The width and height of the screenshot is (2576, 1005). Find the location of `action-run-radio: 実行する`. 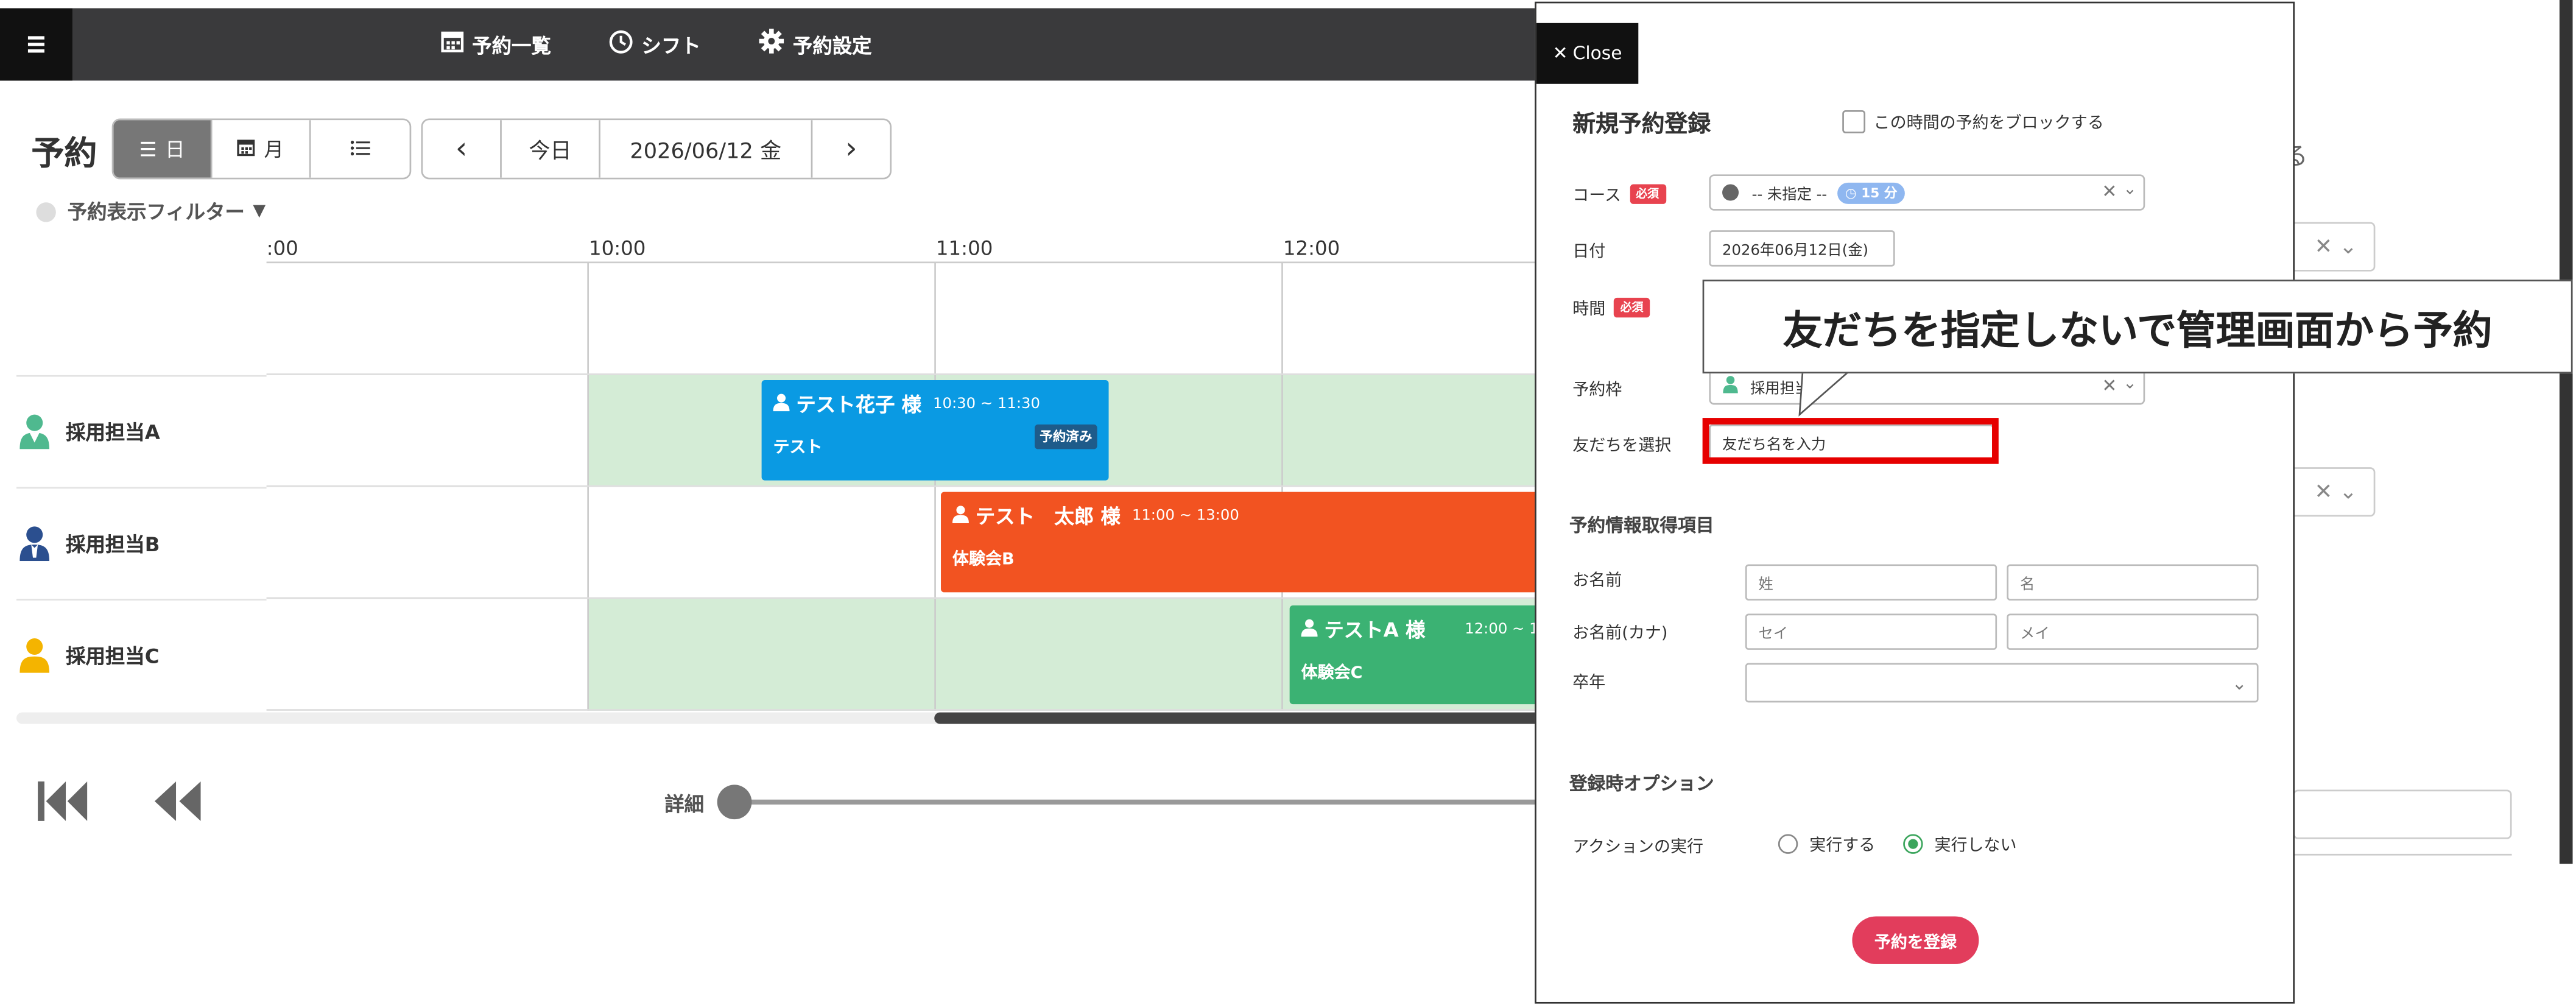

action-run-radio: 実行する is located at coordinates (1826, 844).